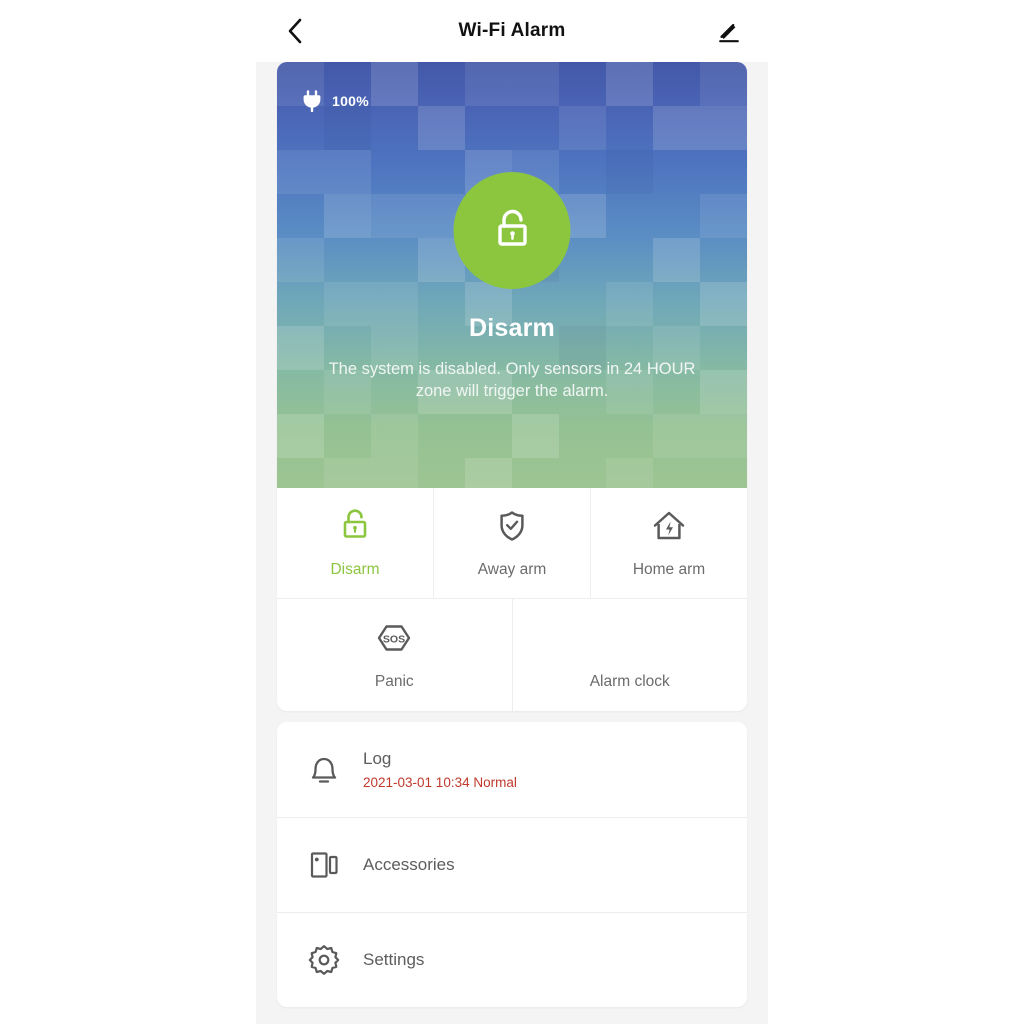  What do you see at coordinates (440, 782) in the screenshot?
I see `row-subtitle: 2021-03-01 10:34 Normal` at bounding box center [440, 782].